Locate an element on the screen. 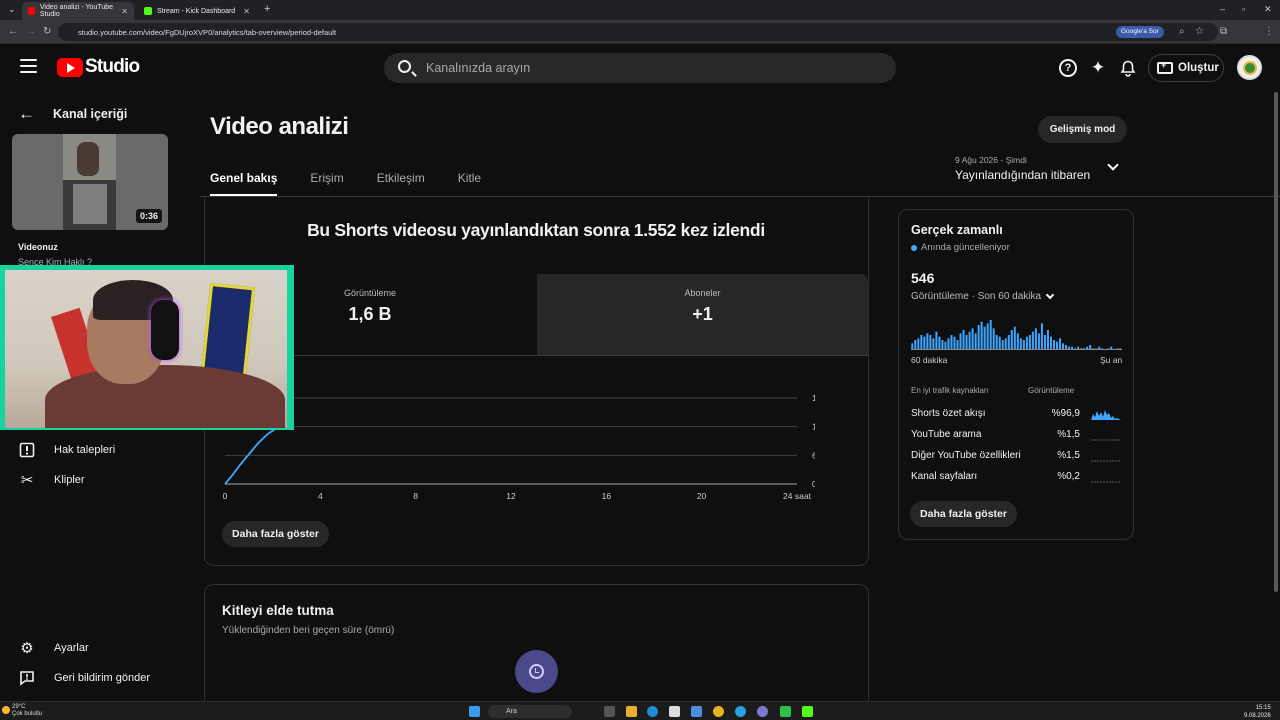  realtime-show-more-button: Daha fazla göster is located at coordinates (963, 514).